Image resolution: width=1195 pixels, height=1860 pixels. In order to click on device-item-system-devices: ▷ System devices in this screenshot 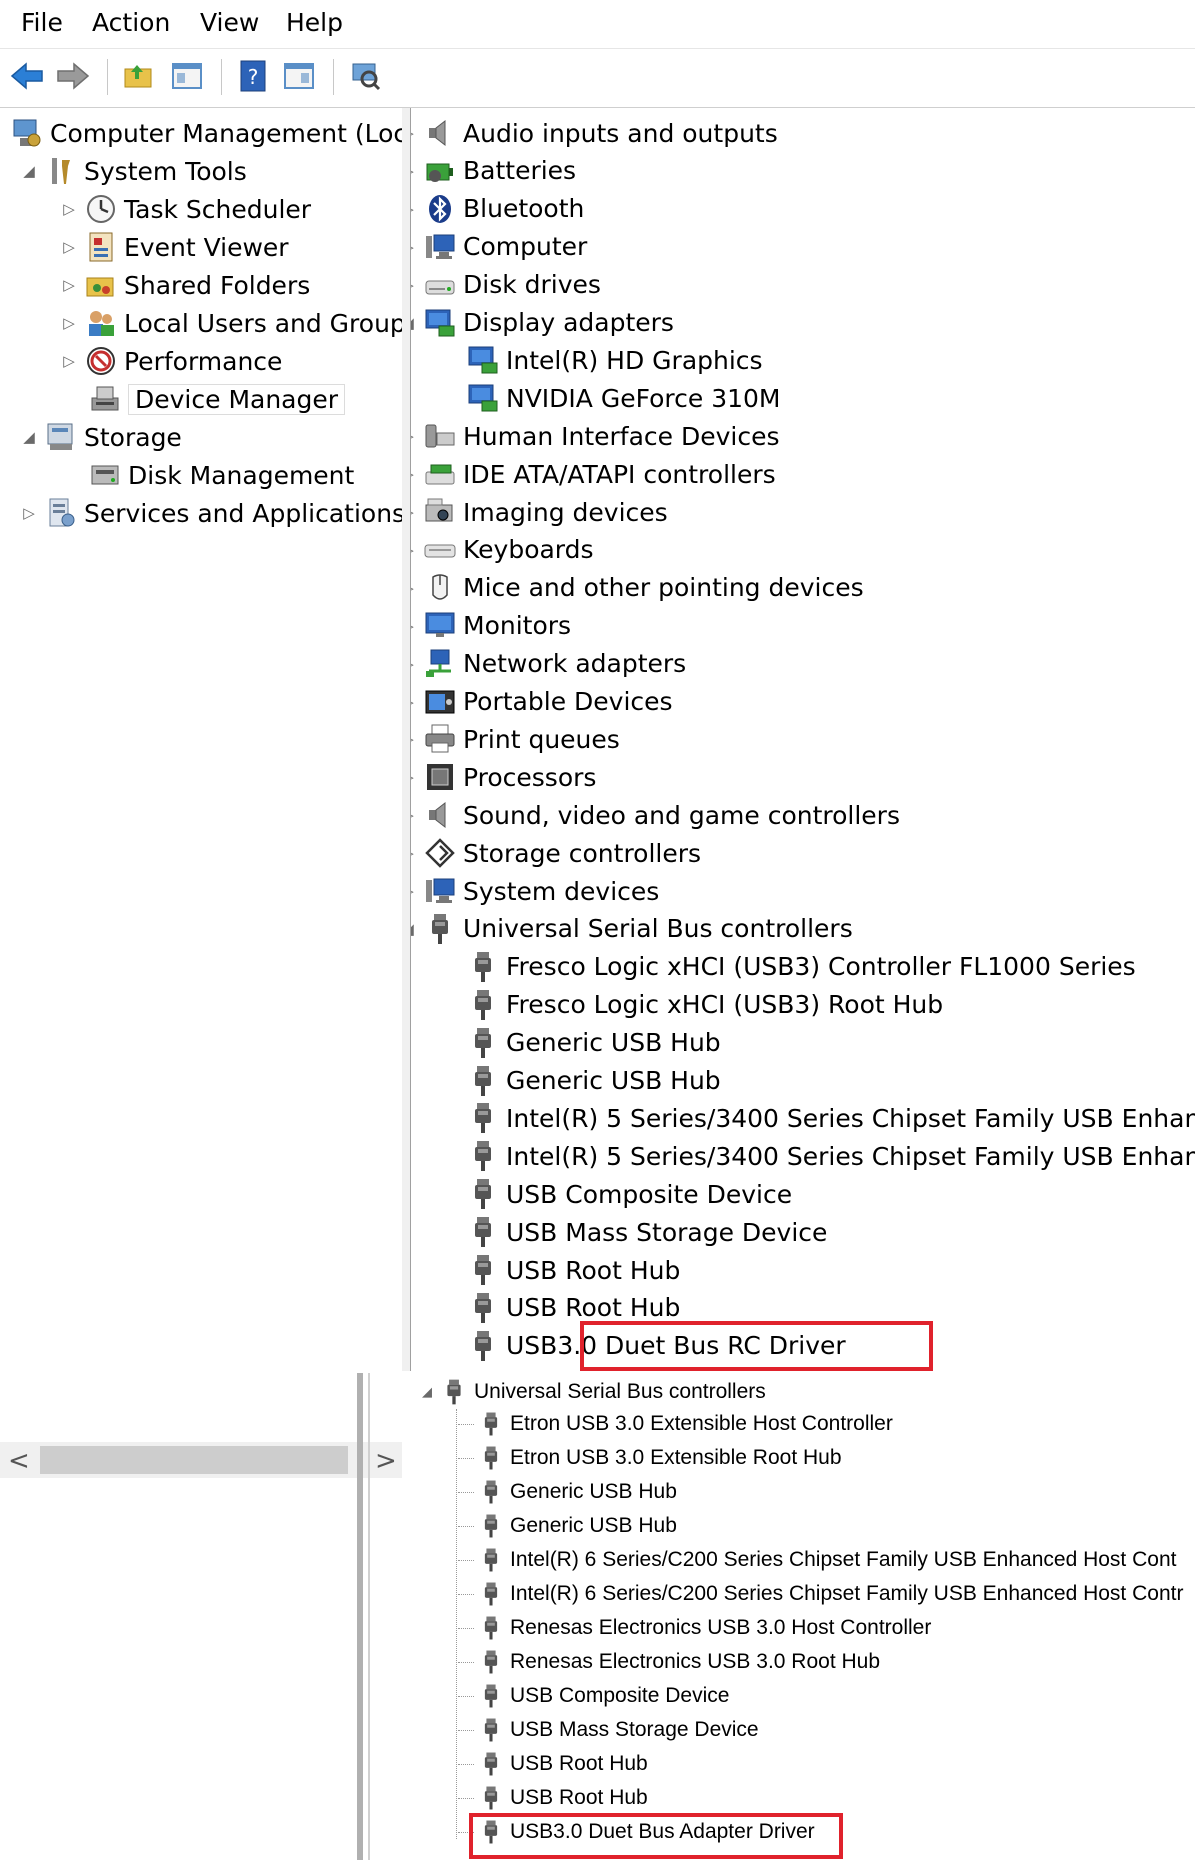, I will do `click(535, 891)`.